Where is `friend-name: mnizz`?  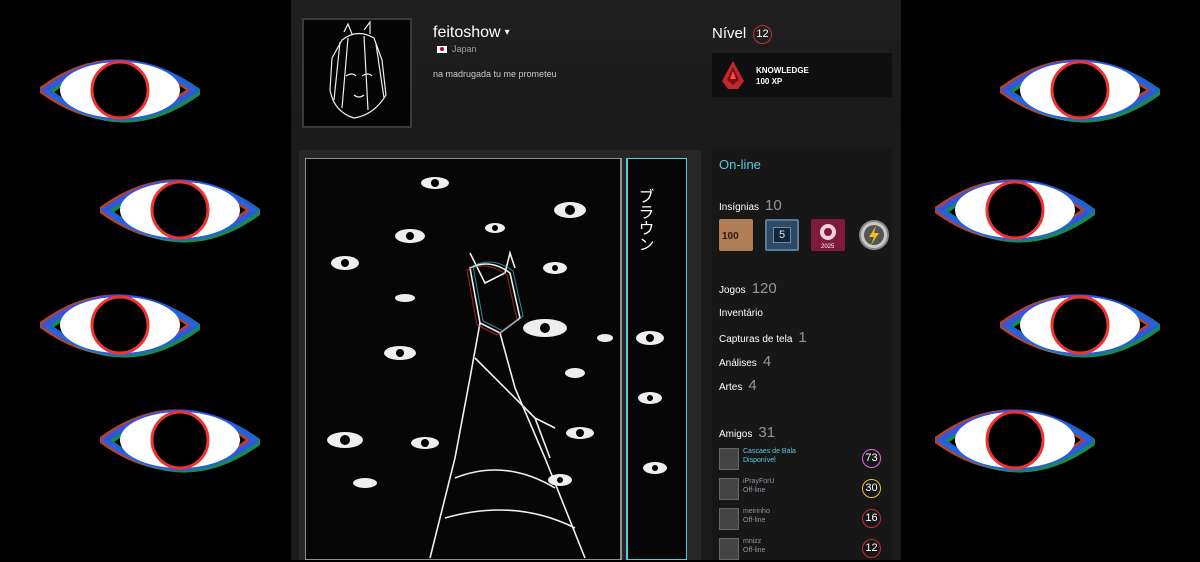 friend-name: mnizz is located at coordinates (752, 541).